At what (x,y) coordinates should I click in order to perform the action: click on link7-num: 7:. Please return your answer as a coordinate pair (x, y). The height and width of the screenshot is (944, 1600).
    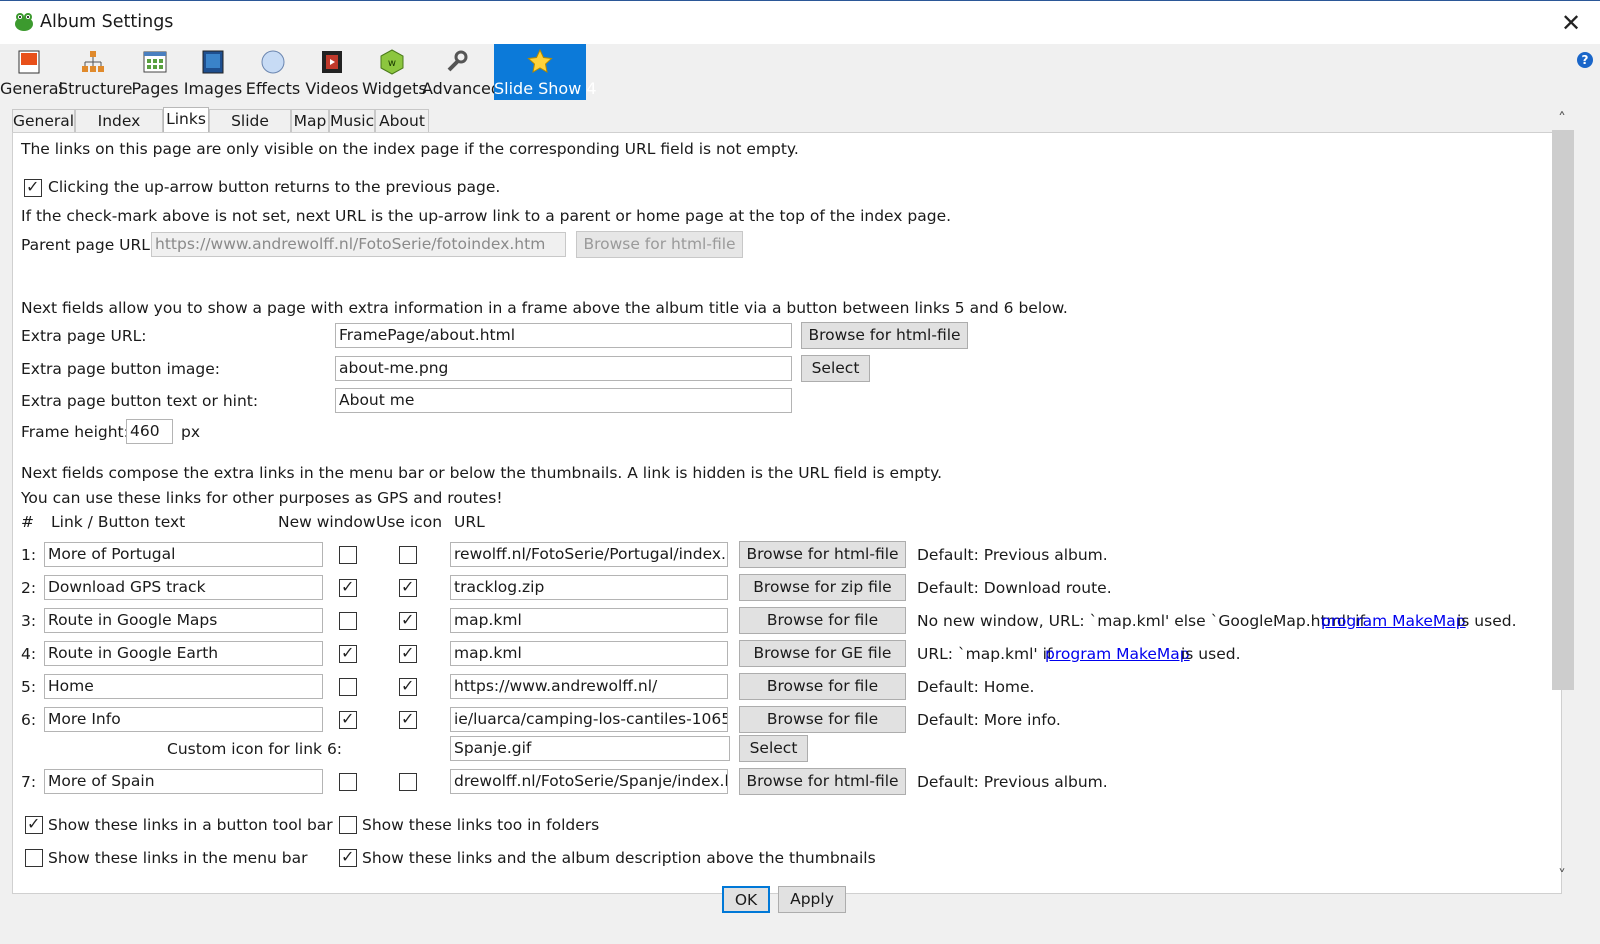
    Looking at the image, I should click on (29, 782).